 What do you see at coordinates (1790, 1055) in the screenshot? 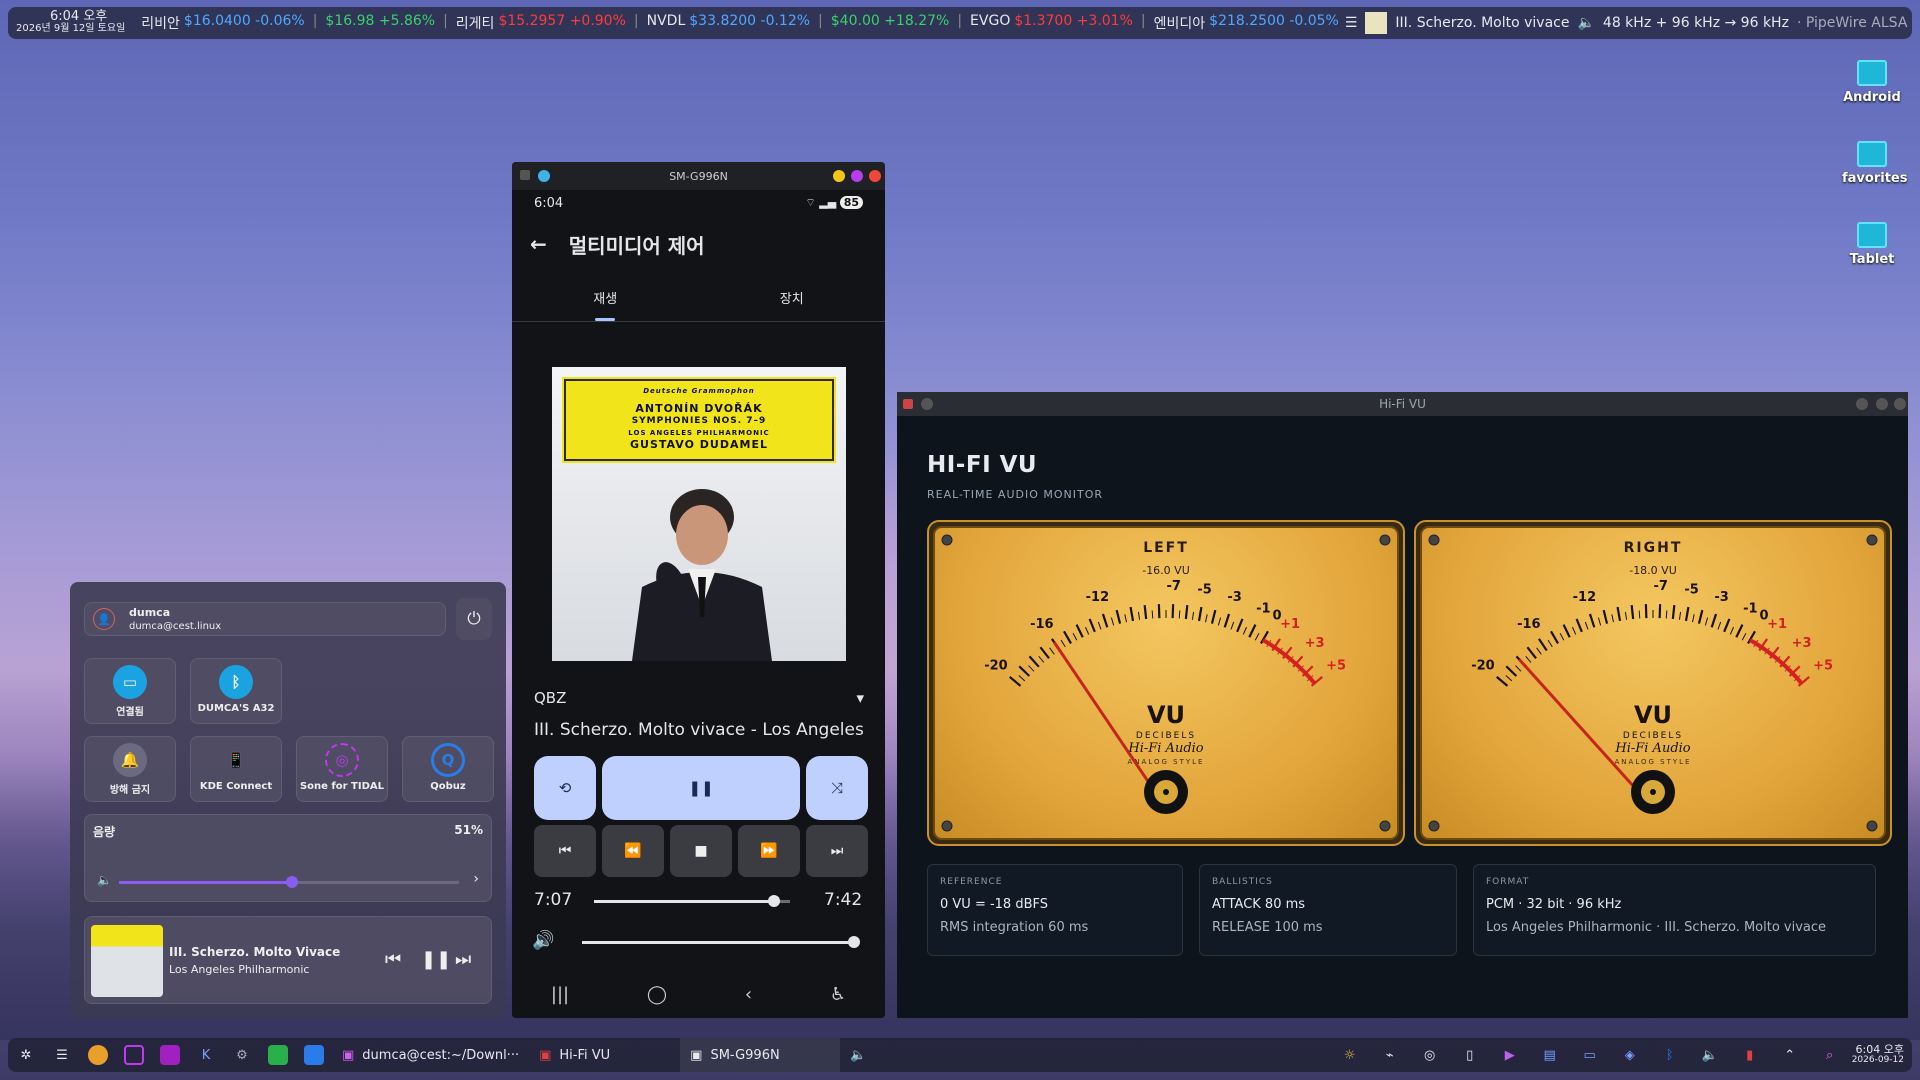
I see `tray-expand-icon: ⌃` at bounding box center [1790, 1055].